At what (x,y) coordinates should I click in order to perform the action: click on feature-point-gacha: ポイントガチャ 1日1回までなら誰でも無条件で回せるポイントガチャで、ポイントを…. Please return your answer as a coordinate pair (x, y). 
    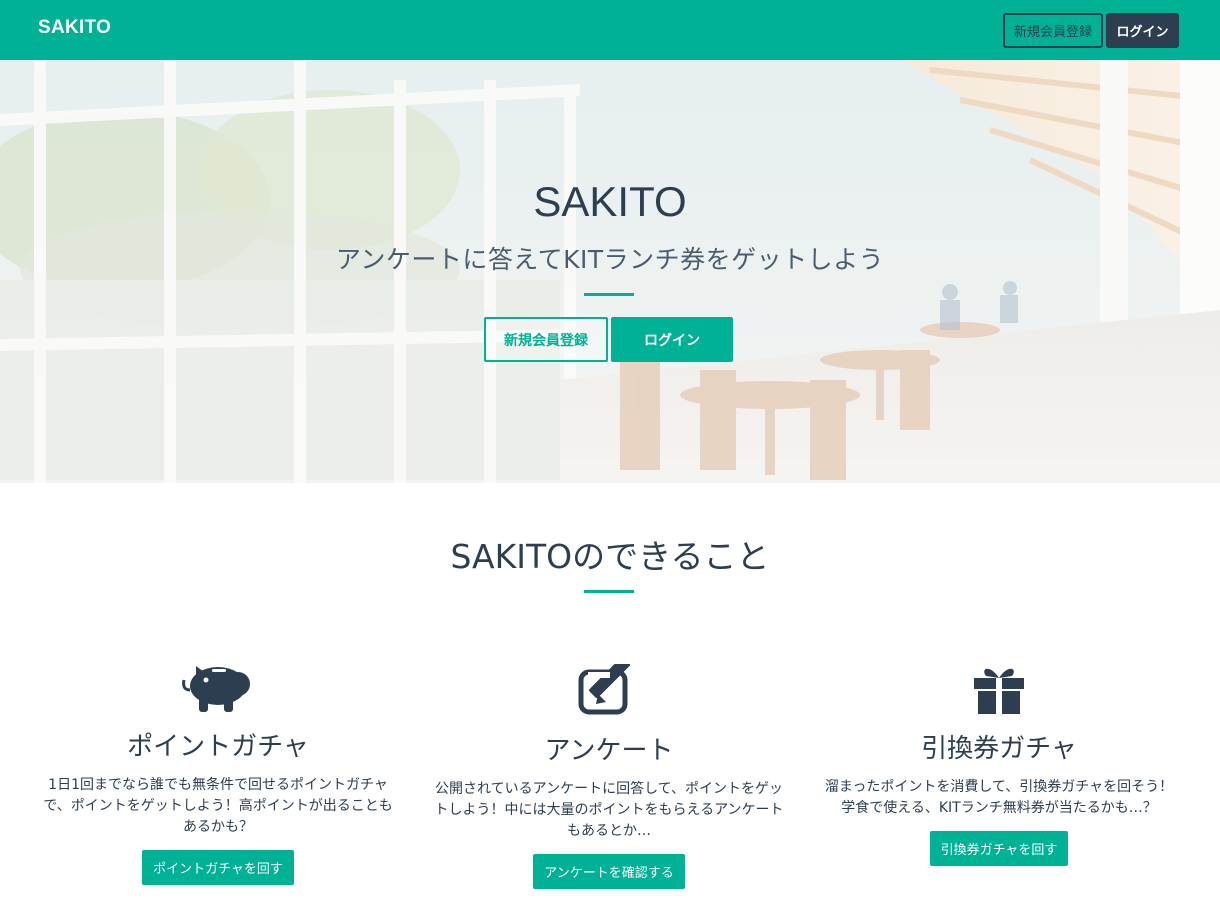
    Looking at the image, I should click on (218, 772).